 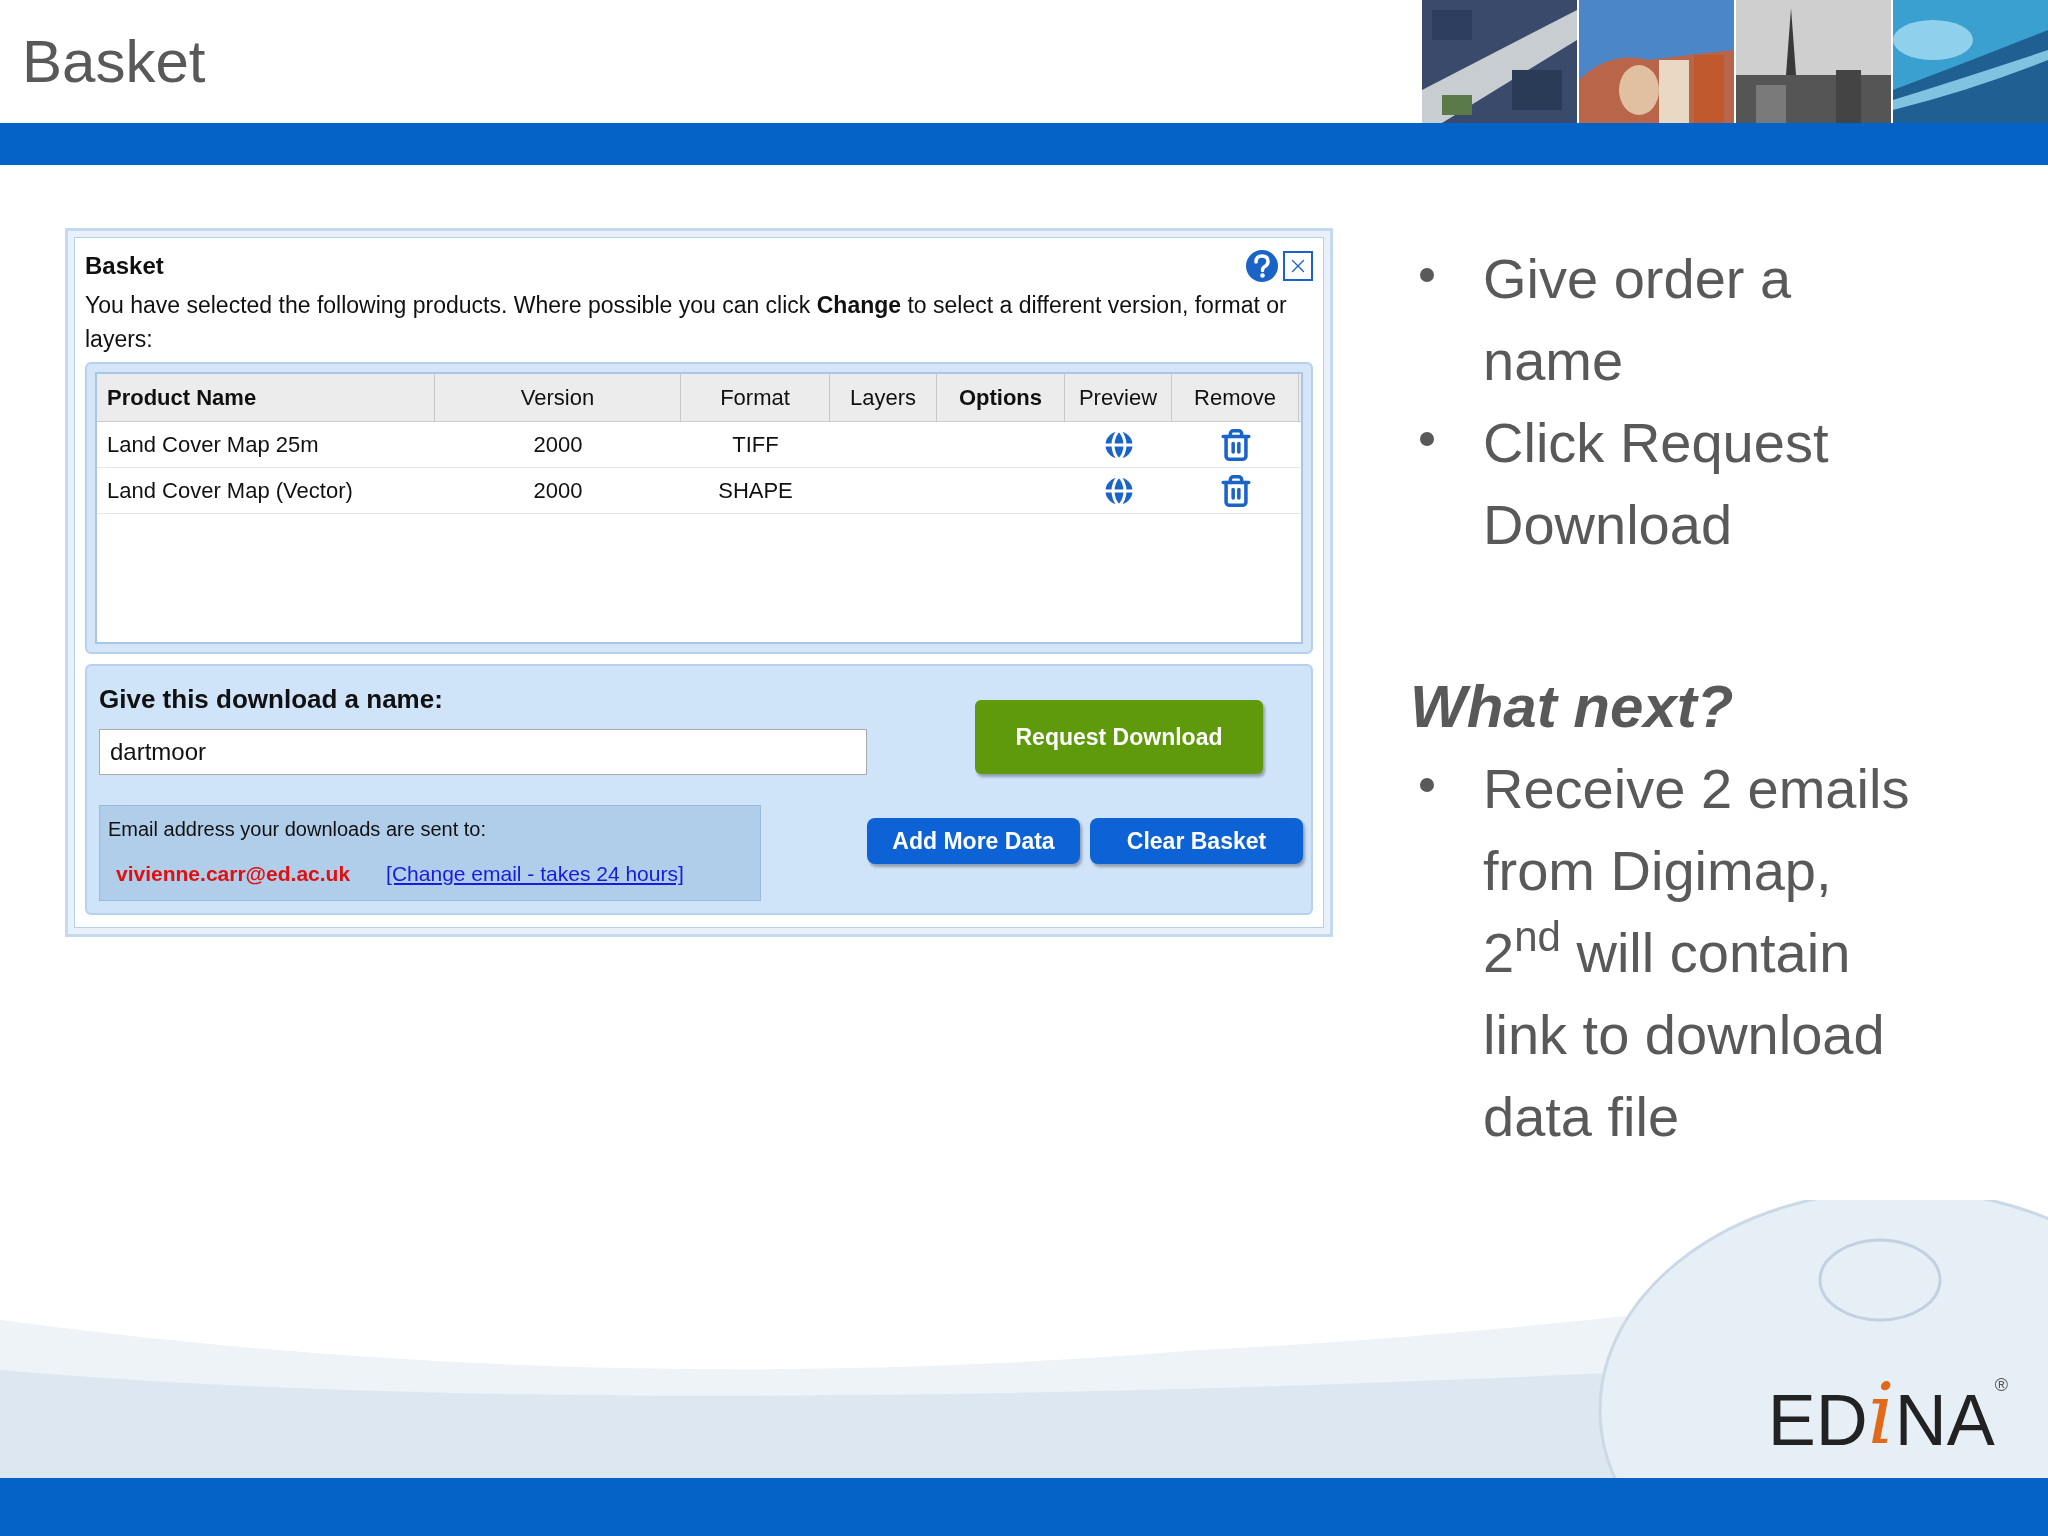 I want to click on table-cell-text: SHAPE, so click(x=755, y=491).